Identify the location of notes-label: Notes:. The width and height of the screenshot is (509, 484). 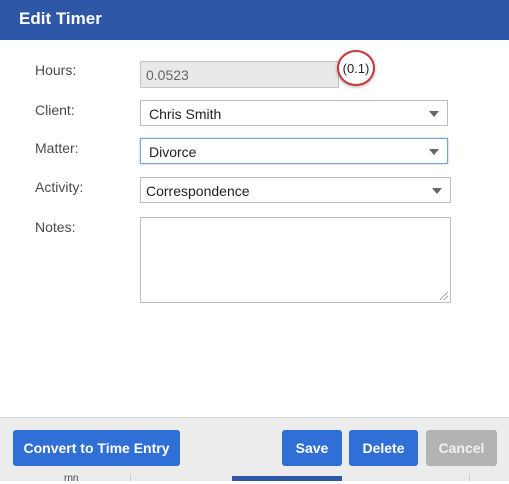
(55, 227).